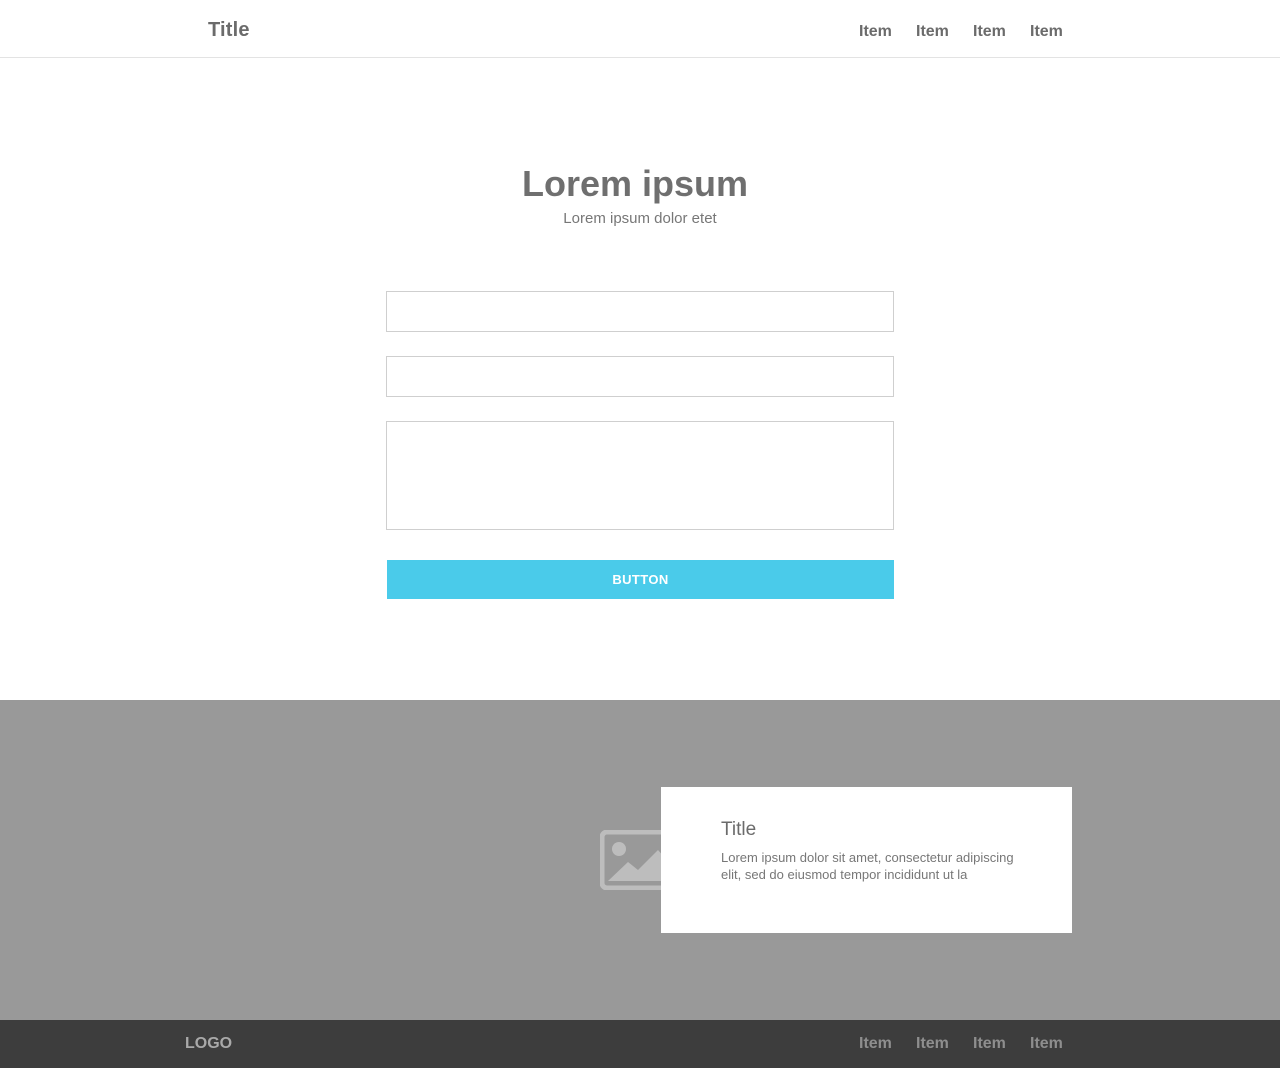 The height and width of the screenshot is (1068, 1280). What do you see at coordinates (208, 1044) in the screenshot?
I see `footer-logo: LOGO` at bounding box center [208, 1044].